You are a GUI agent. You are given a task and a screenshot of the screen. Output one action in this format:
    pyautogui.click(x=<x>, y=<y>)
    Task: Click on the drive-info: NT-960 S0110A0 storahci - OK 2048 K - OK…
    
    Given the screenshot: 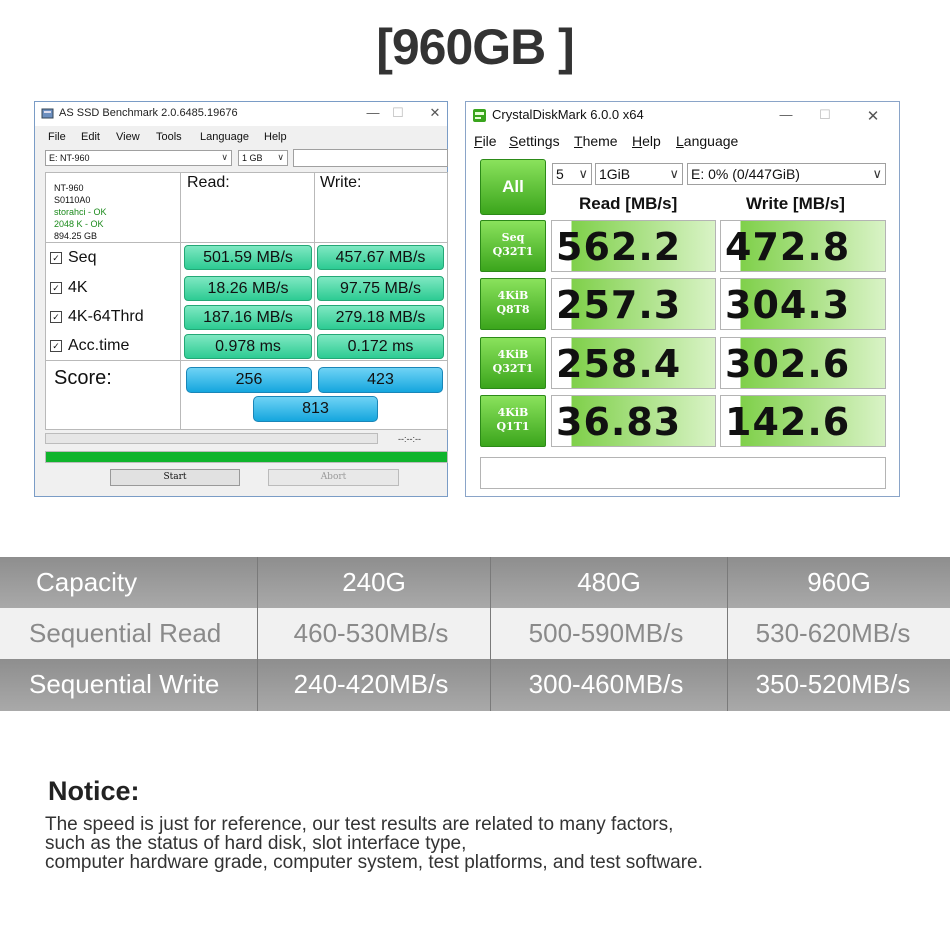 What is the action you would take?
    pyautogui.click(x=80, y=212)
    